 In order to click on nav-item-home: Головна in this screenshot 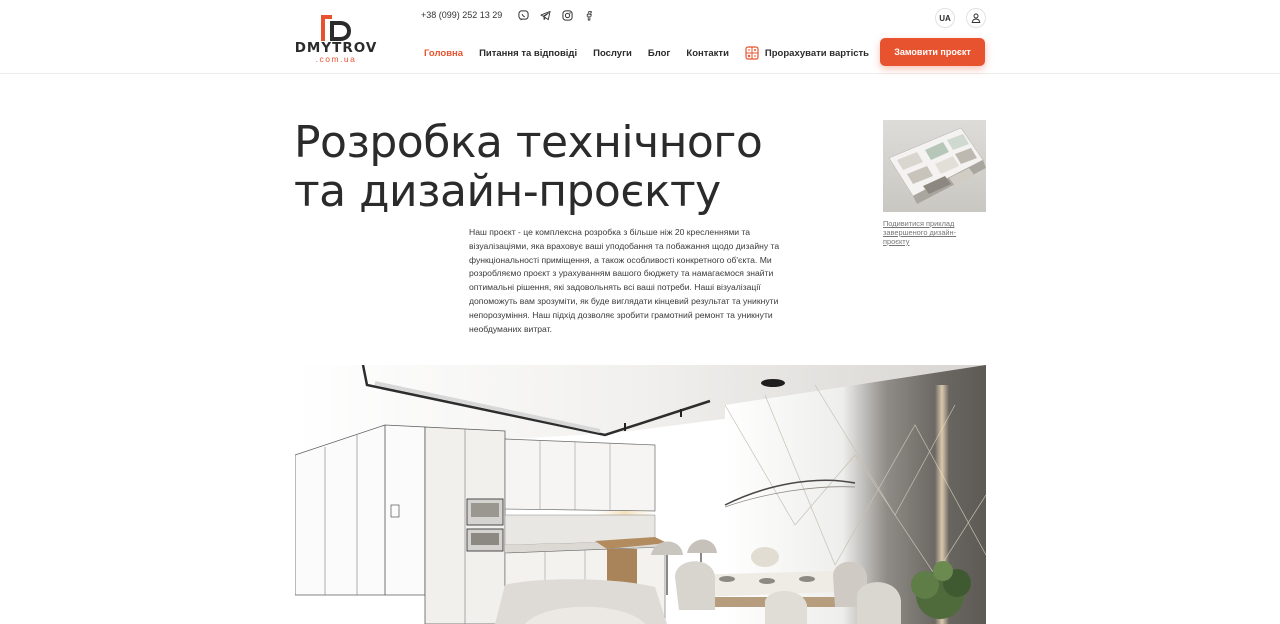, I will do `click(443, 53)`.